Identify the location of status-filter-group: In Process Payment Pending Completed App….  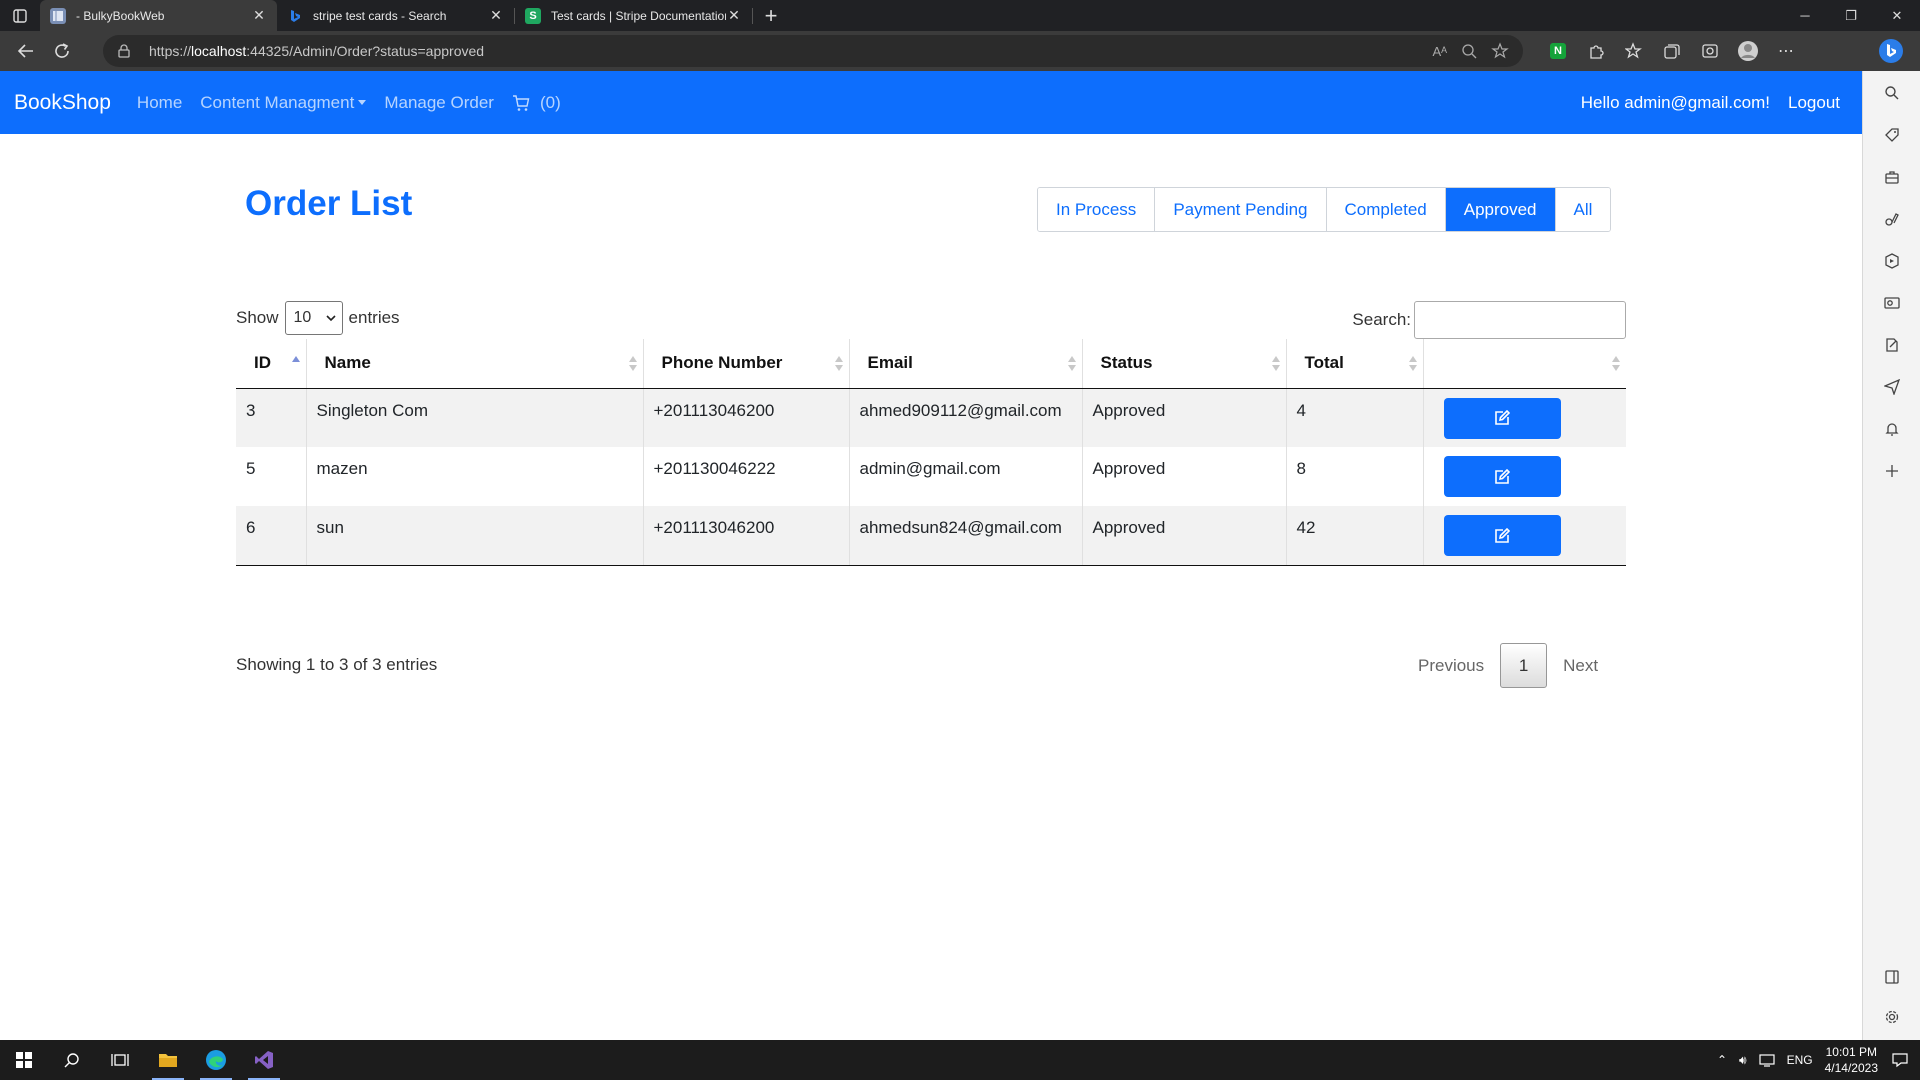
(1324, 209).